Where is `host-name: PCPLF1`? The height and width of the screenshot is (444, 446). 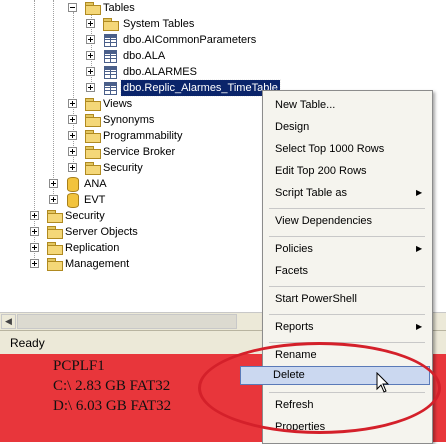
host-name: PCPLF1 is located at coordinates (79, 366).